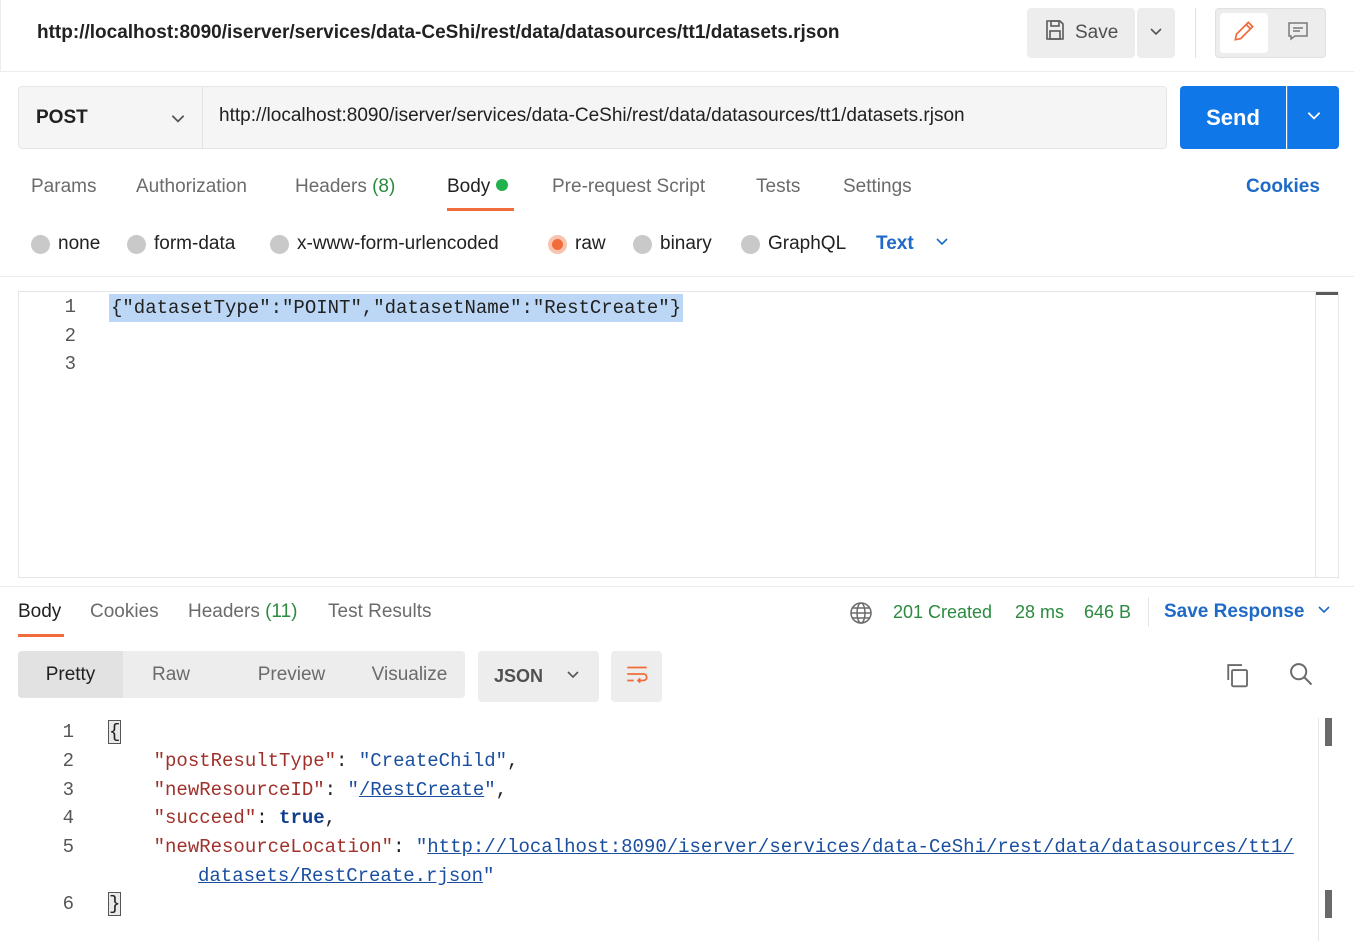 Image resolution: width=1354 pixels, height=941 pixels. I want to click on response-tab-body: Body, so click(39, 612).